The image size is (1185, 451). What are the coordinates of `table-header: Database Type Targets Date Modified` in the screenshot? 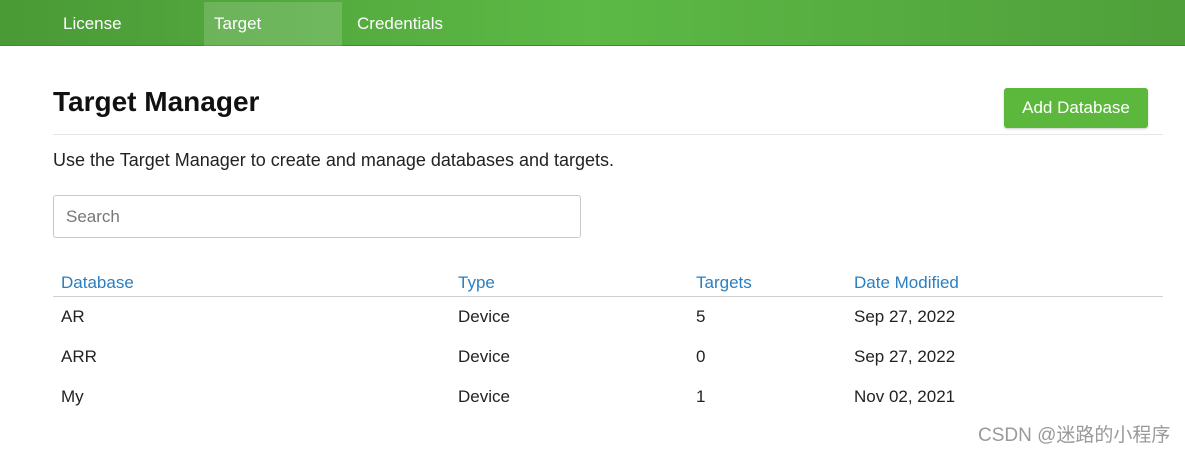 It's located at (608, 283).